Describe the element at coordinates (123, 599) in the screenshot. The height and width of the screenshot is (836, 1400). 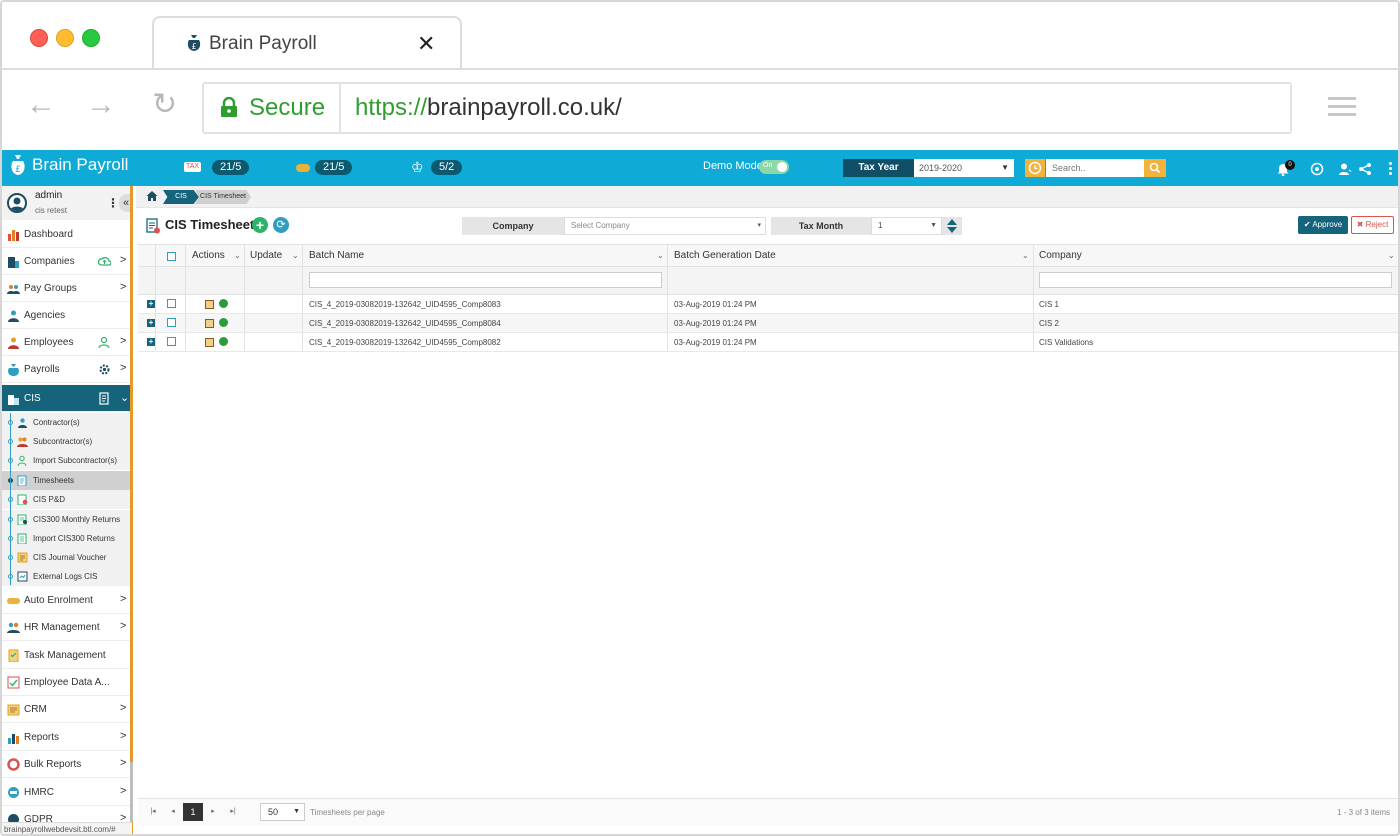
I see `chevron-right-icon: >` at that location.